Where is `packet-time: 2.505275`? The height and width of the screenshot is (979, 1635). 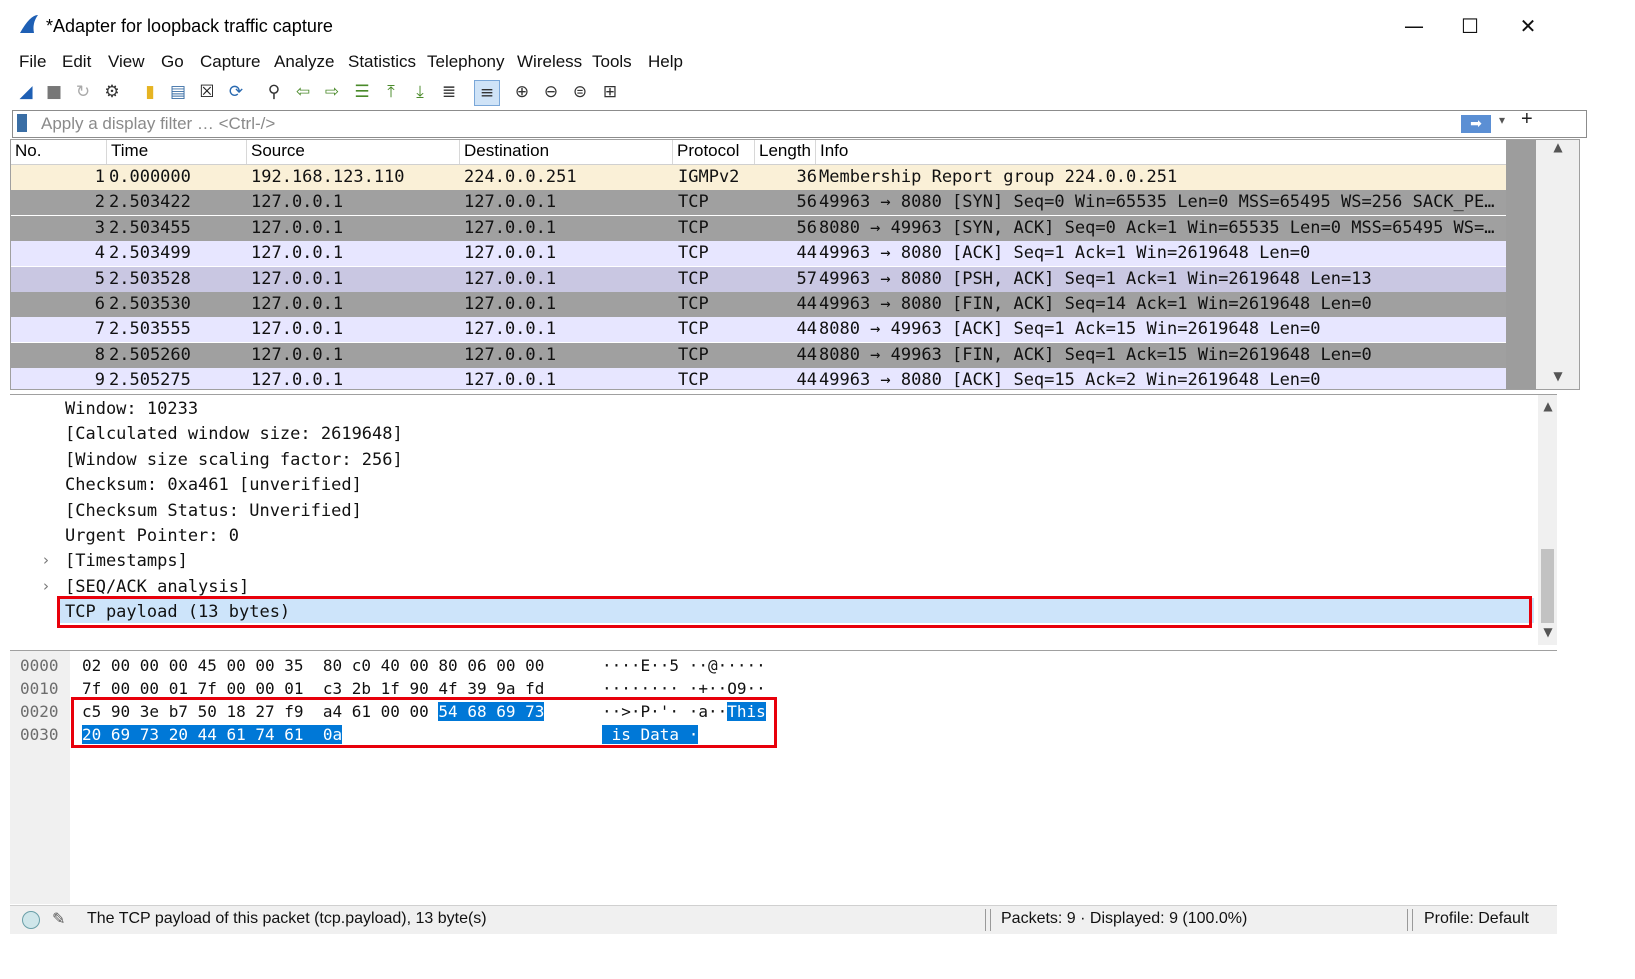 packet-time: 2.505275 is located at coordinates (150, 380).